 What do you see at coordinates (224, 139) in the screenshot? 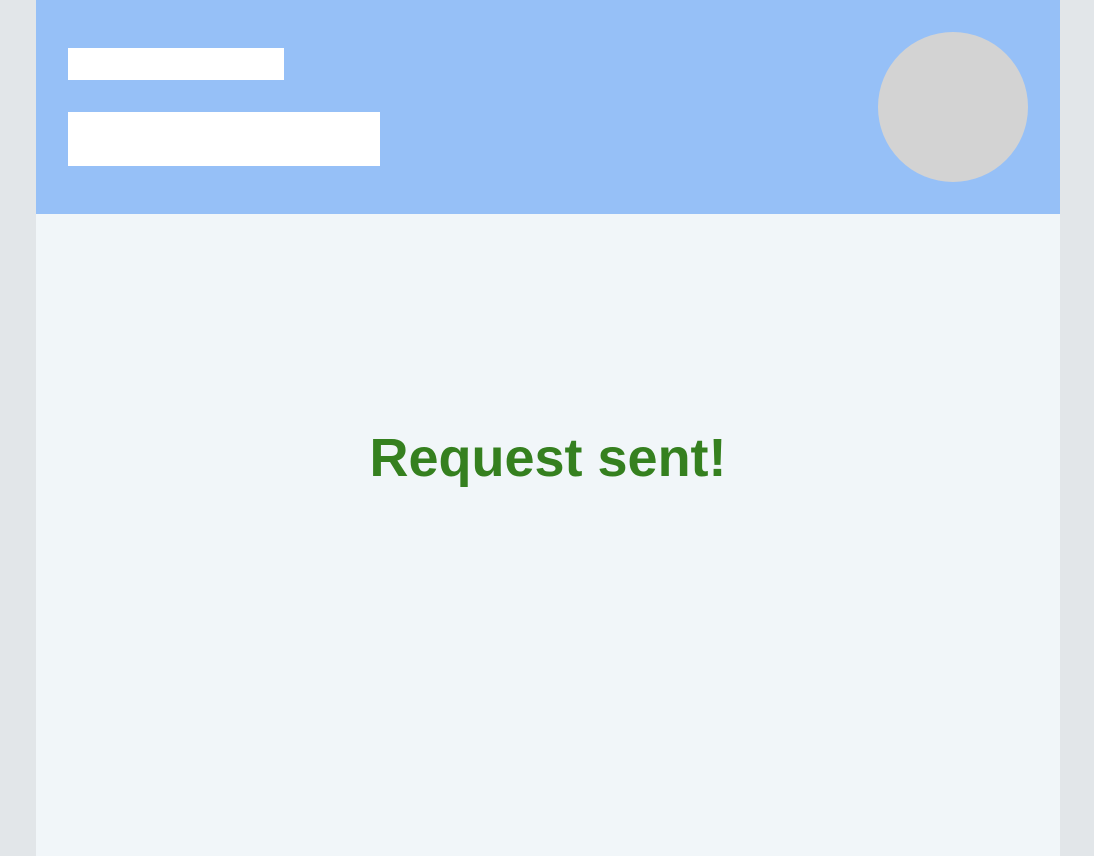
I see `header-subtitle-placeholder` at bounding box center [224, 139].